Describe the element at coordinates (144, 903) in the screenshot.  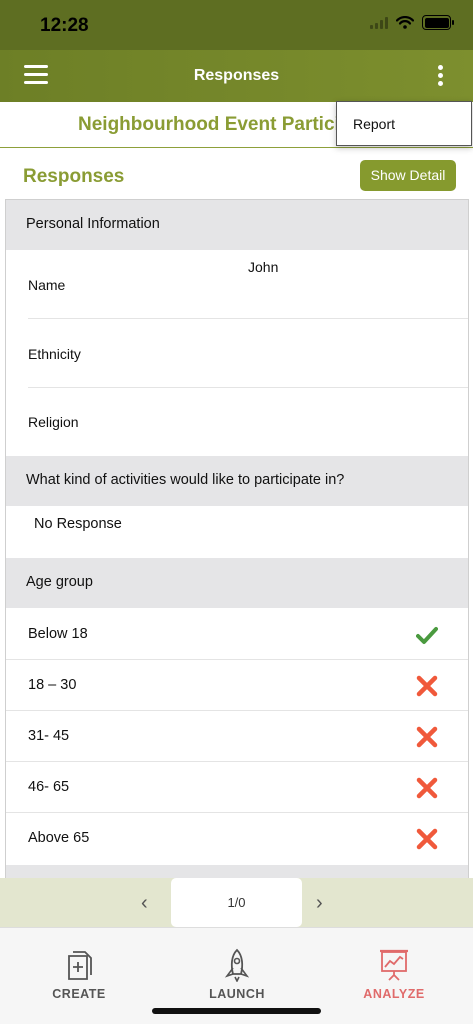
I see `chevron-left-icon: ‹` at that location.